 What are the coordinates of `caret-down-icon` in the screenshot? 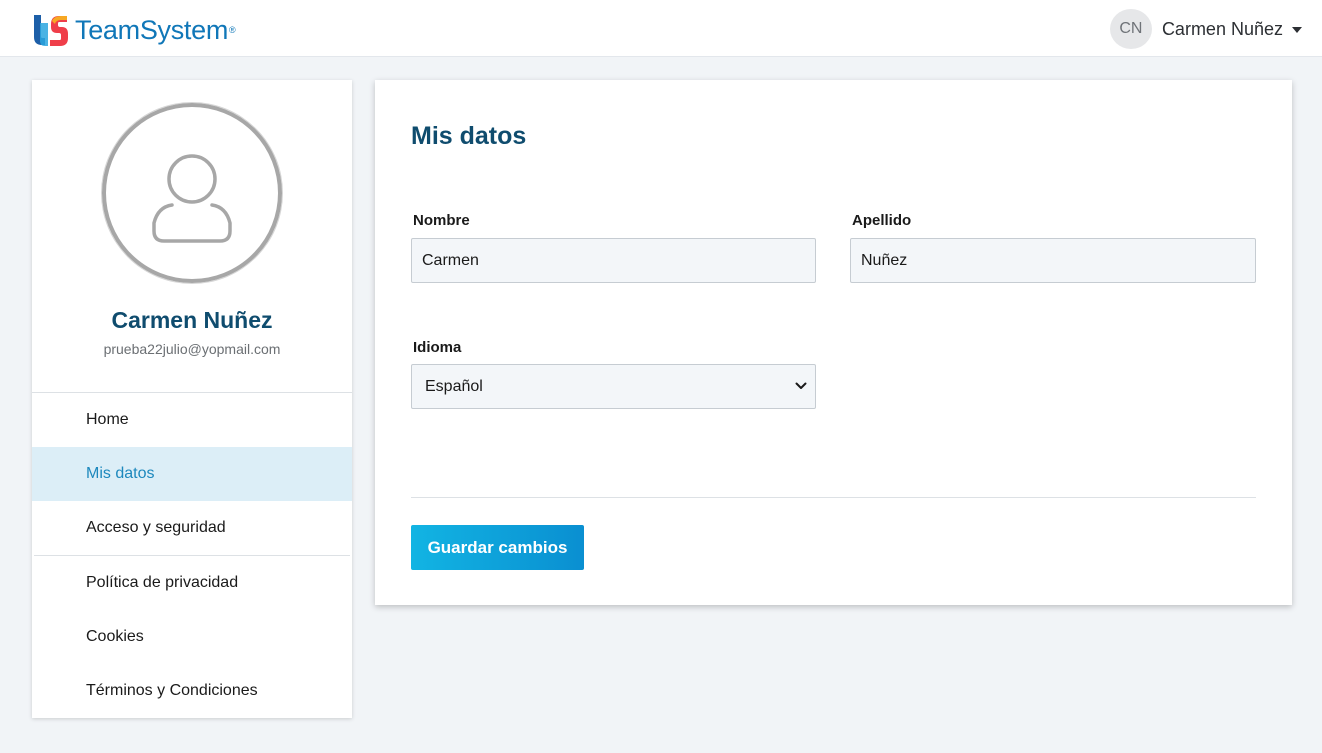 It's located at (1297, 30).